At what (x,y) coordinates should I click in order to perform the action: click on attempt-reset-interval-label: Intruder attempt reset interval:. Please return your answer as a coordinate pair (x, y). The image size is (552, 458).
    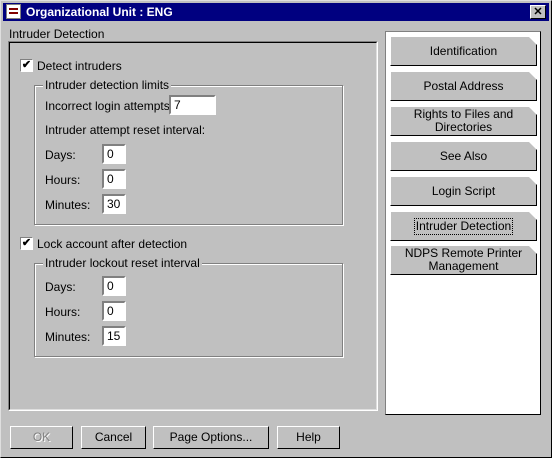
    Looking at the image, I should click on (125, 130).